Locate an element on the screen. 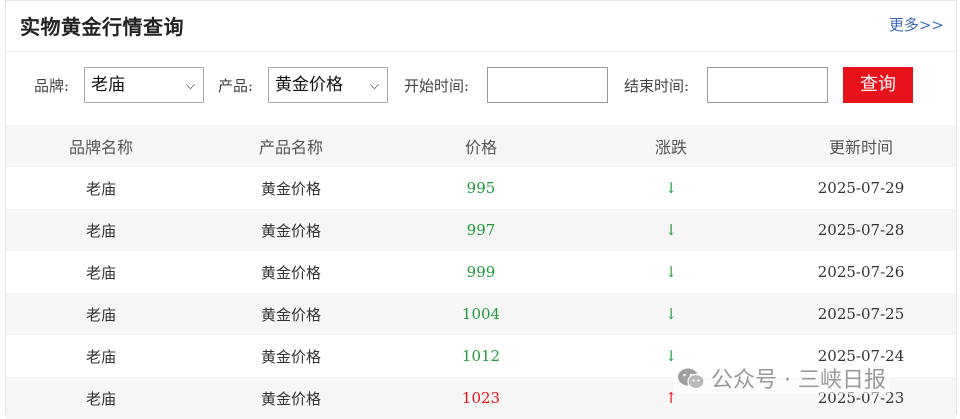 Image resolution: width=960 pixels, height=419 pixels. cell-date: 2025-07-28 is located at coordinates (861, 230).